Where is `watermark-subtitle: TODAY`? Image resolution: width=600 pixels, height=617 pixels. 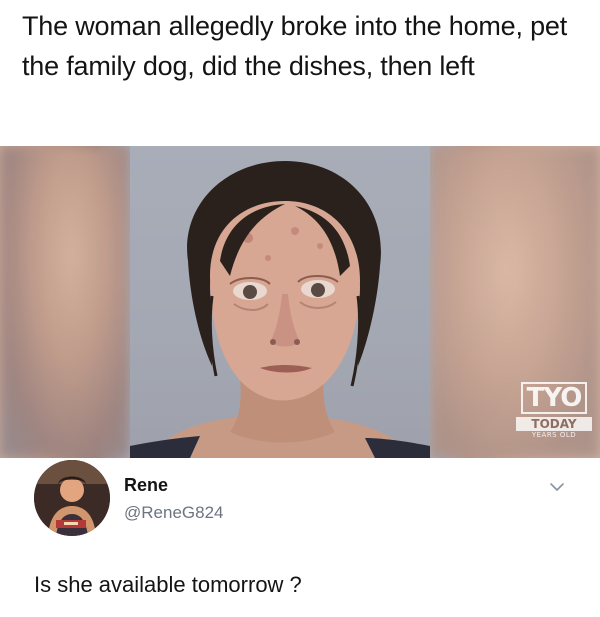 watermark-subtitle: TODAY is located at coordinates (554, 424).